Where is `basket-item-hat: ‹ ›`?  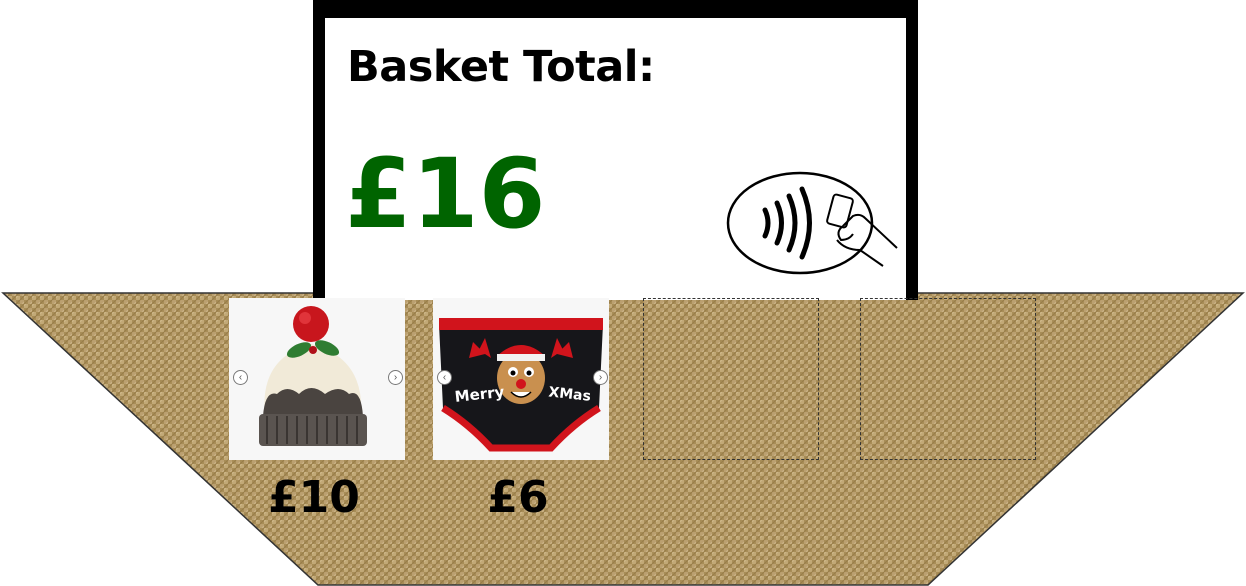
basket-item-hat: ‹ › is located at coordinates (317, 379).